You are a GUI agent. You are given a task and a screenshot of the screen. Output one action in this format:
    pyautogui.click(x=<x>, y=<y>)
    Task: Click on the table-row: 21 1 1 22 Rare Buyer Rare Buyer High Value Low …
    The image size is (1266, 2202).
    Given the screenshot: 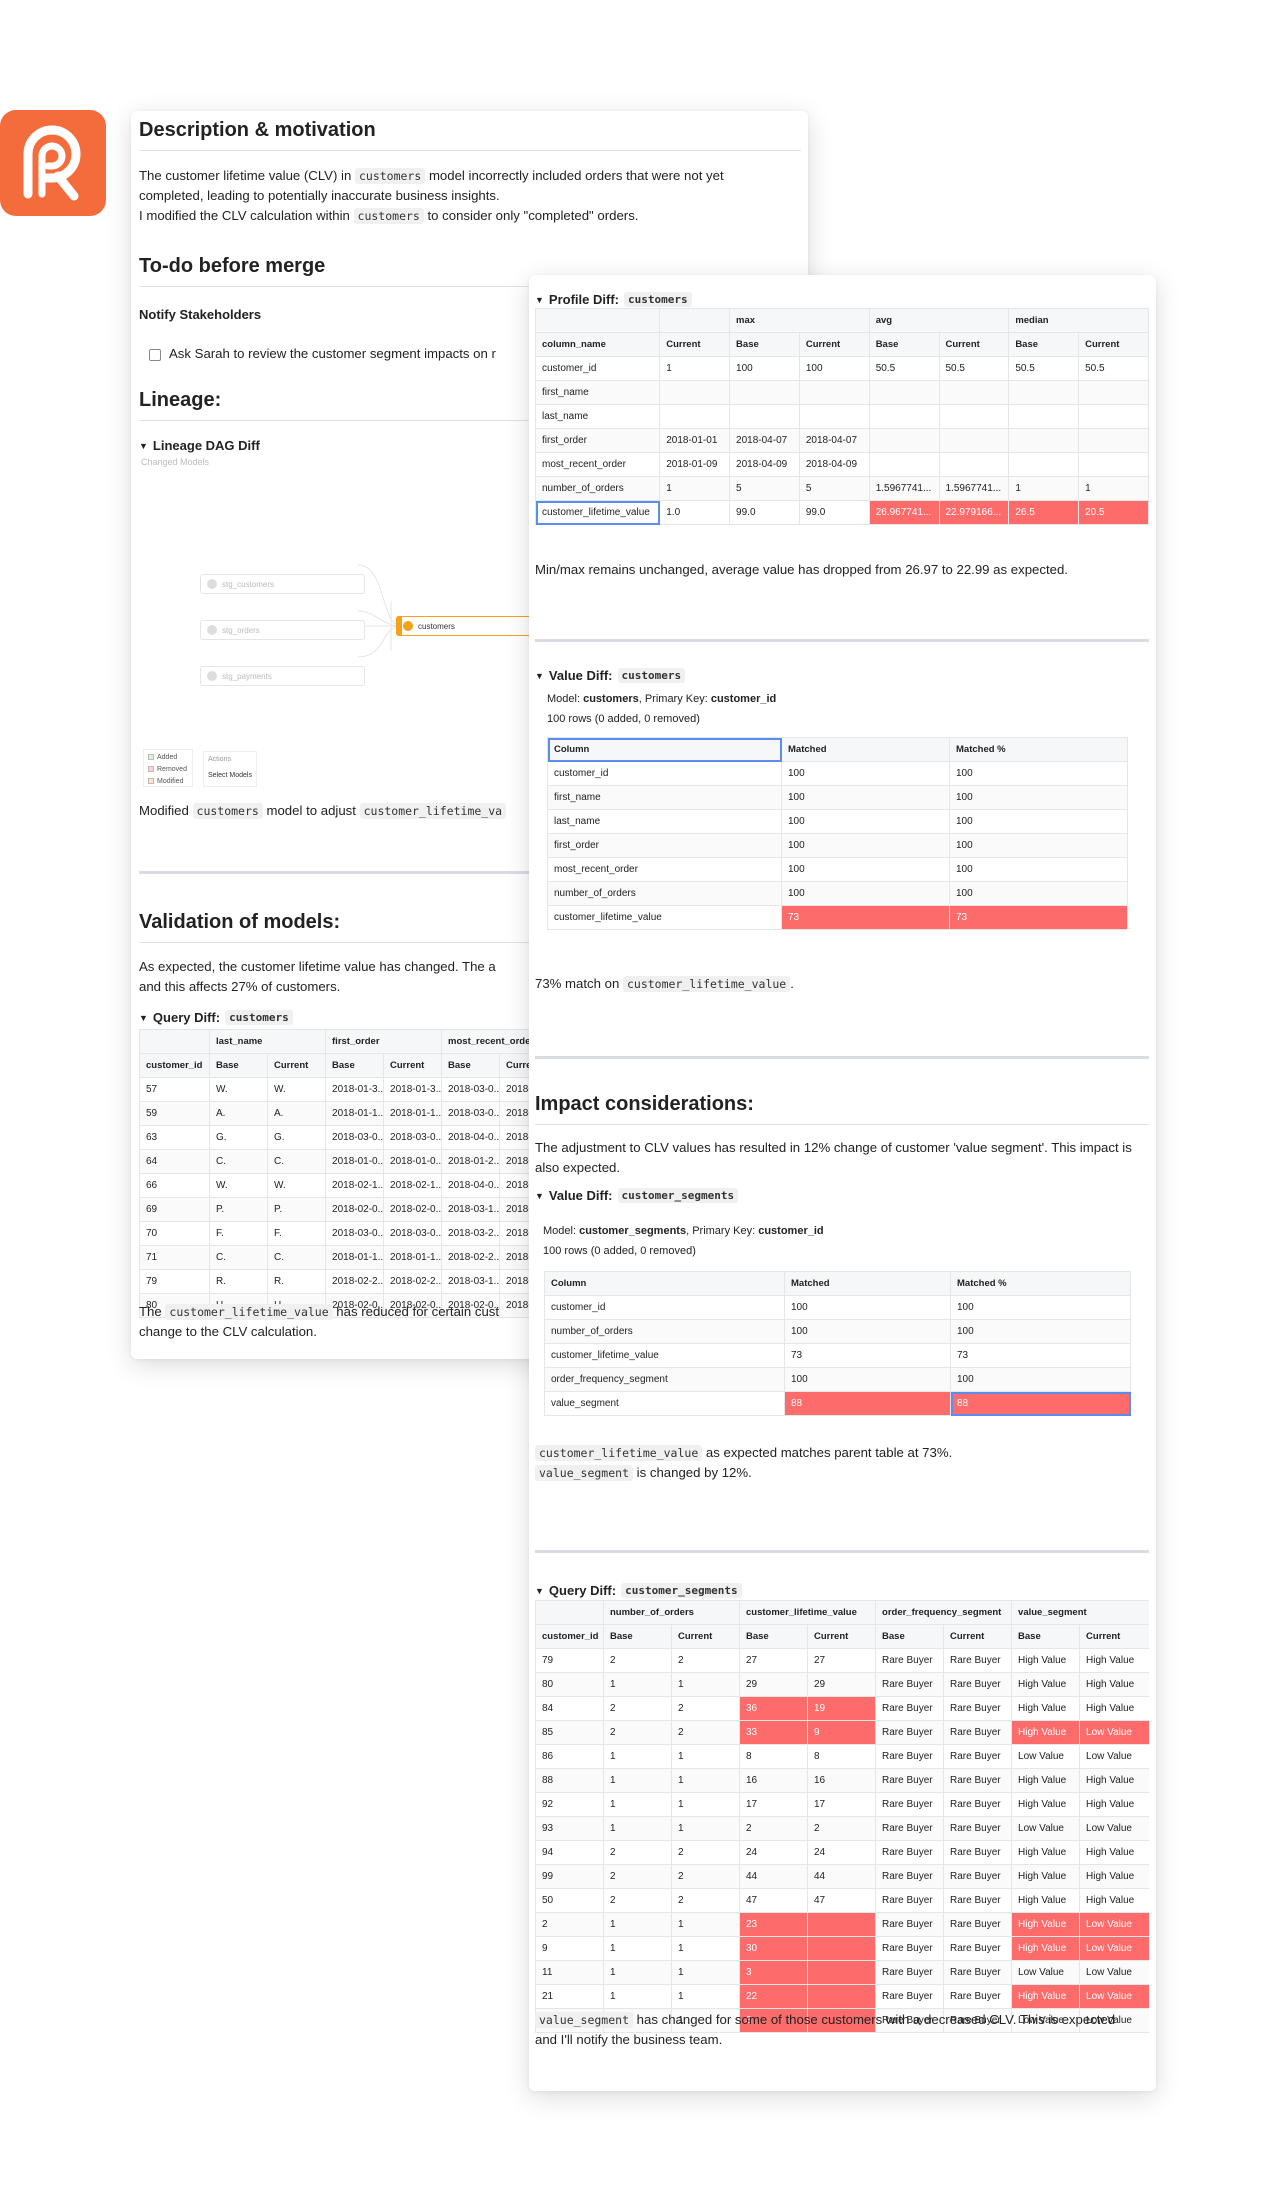 What is the action you would take?
    pyautogui.click(x=842, y=1996)
    